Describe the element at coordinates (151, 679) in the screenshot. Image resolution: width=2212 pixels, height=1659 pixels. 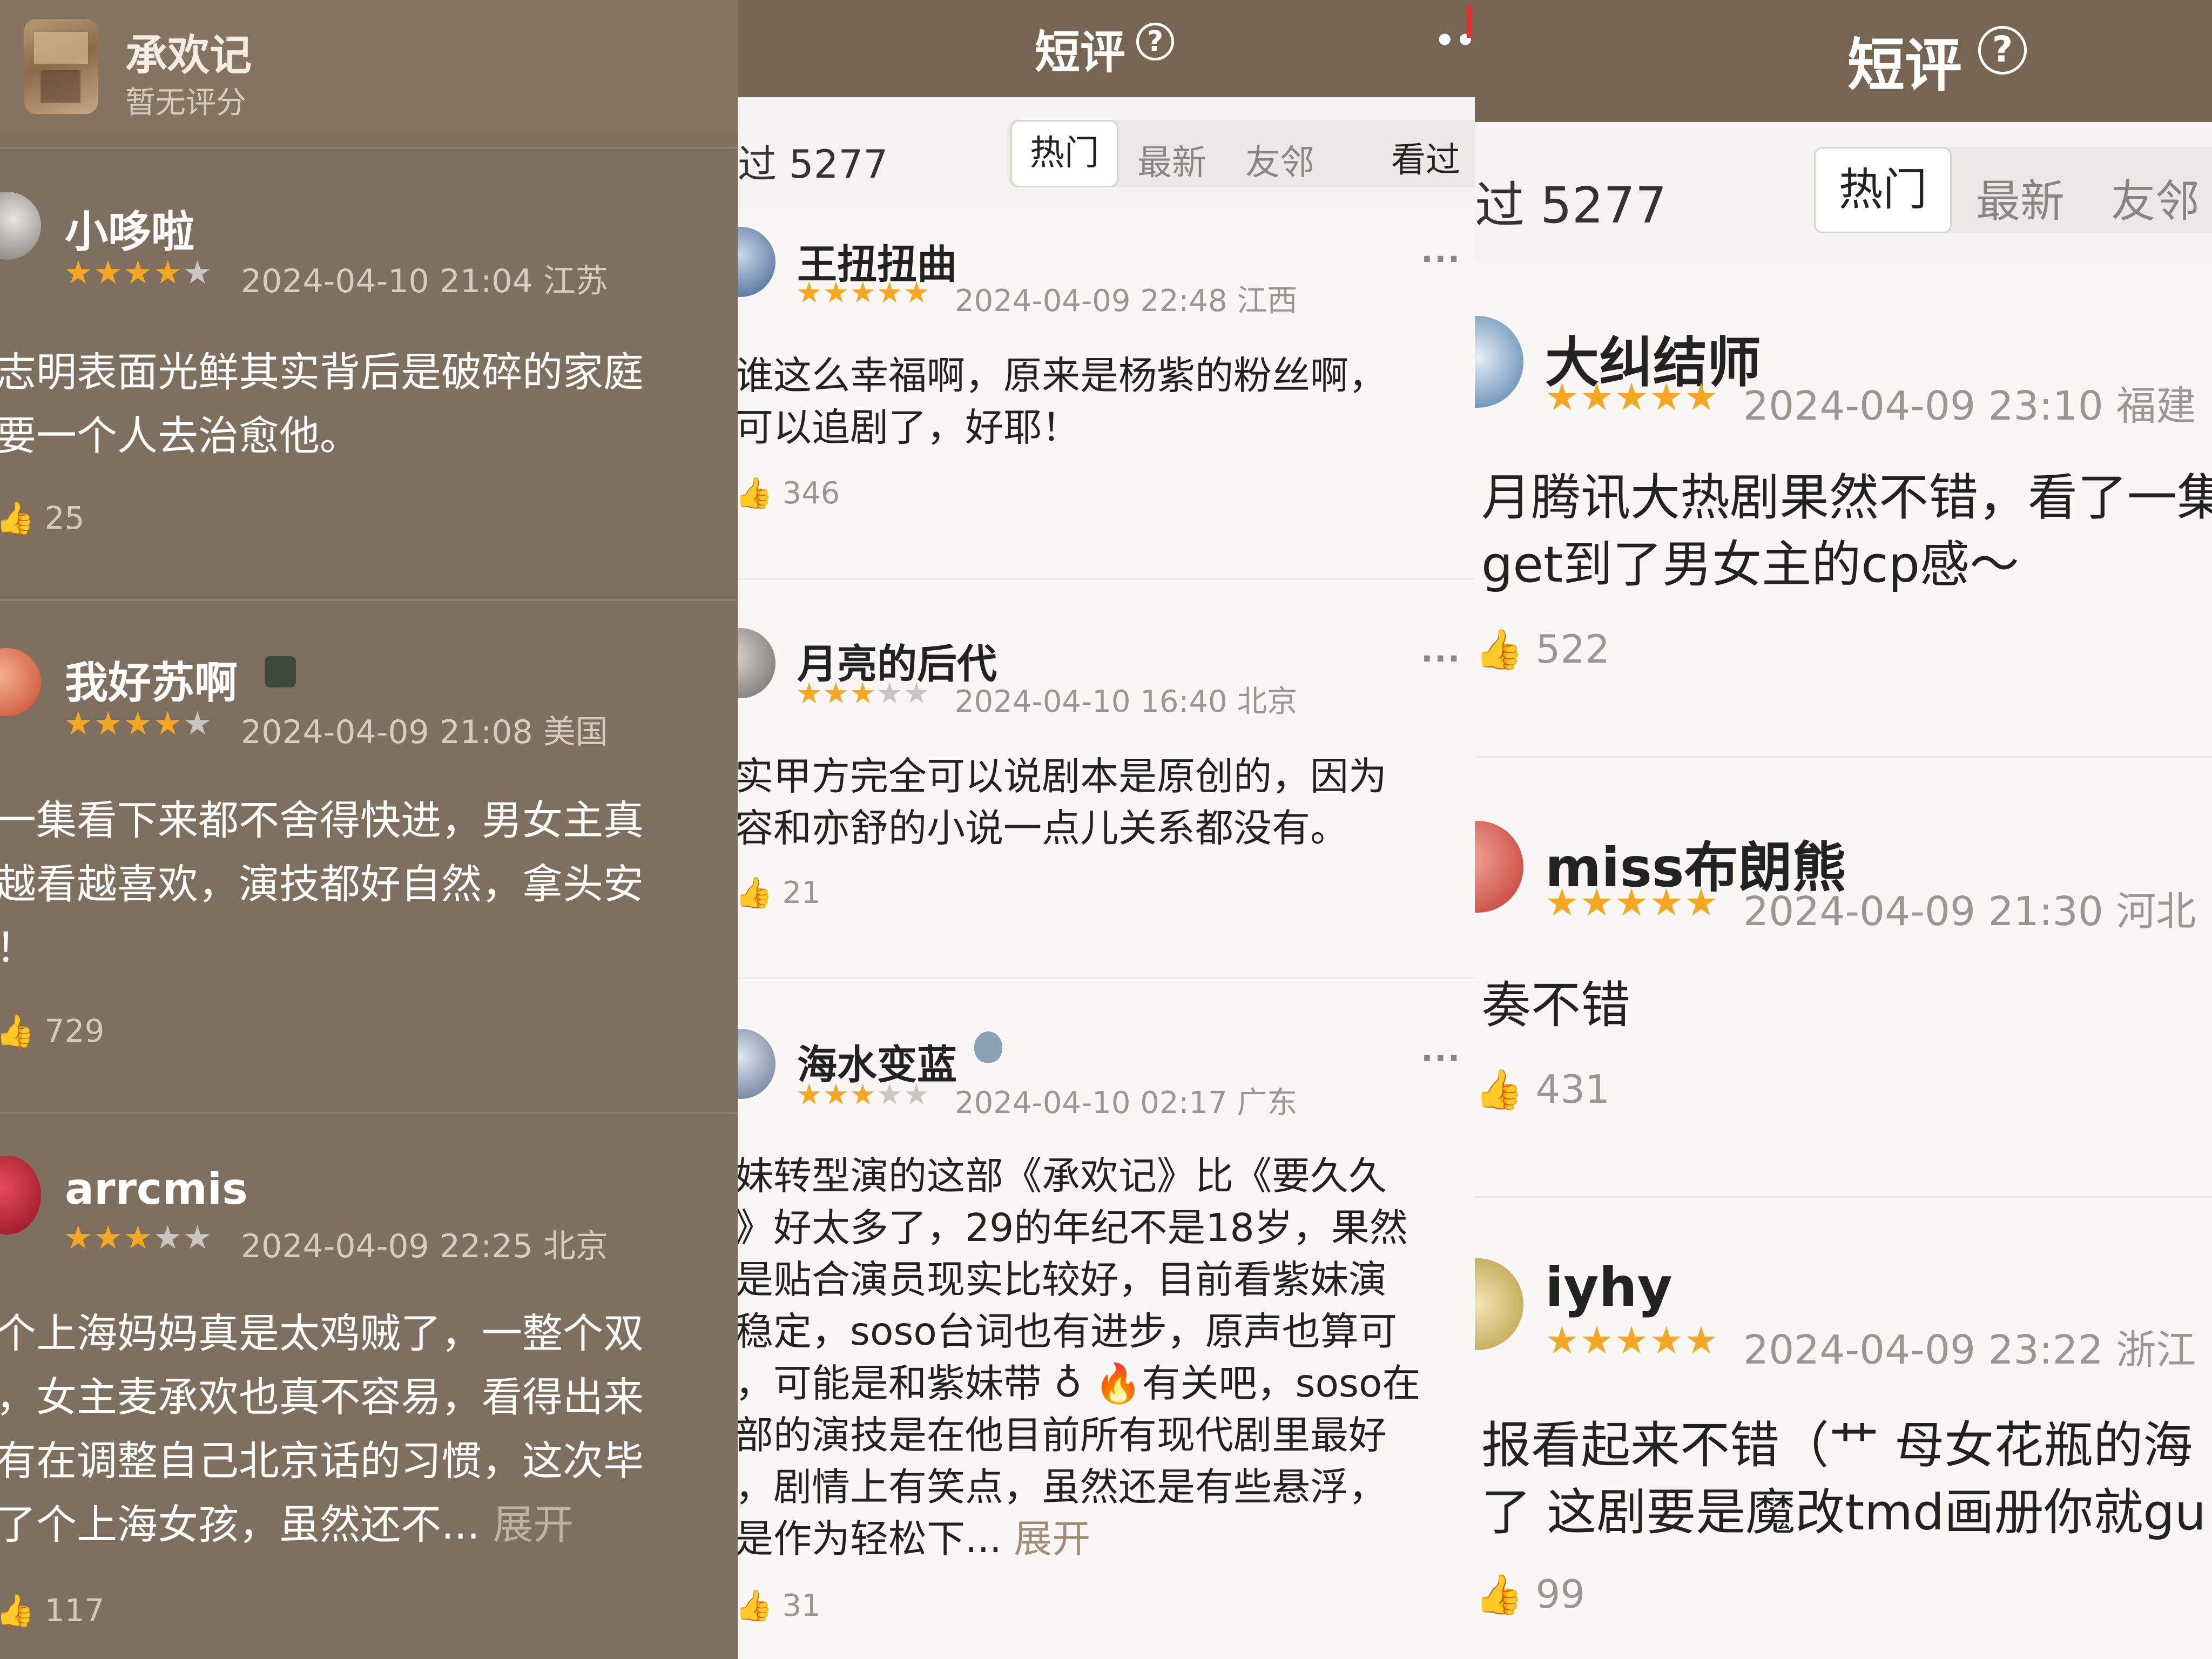
I see `review-username: 我好苏啊` at that location.